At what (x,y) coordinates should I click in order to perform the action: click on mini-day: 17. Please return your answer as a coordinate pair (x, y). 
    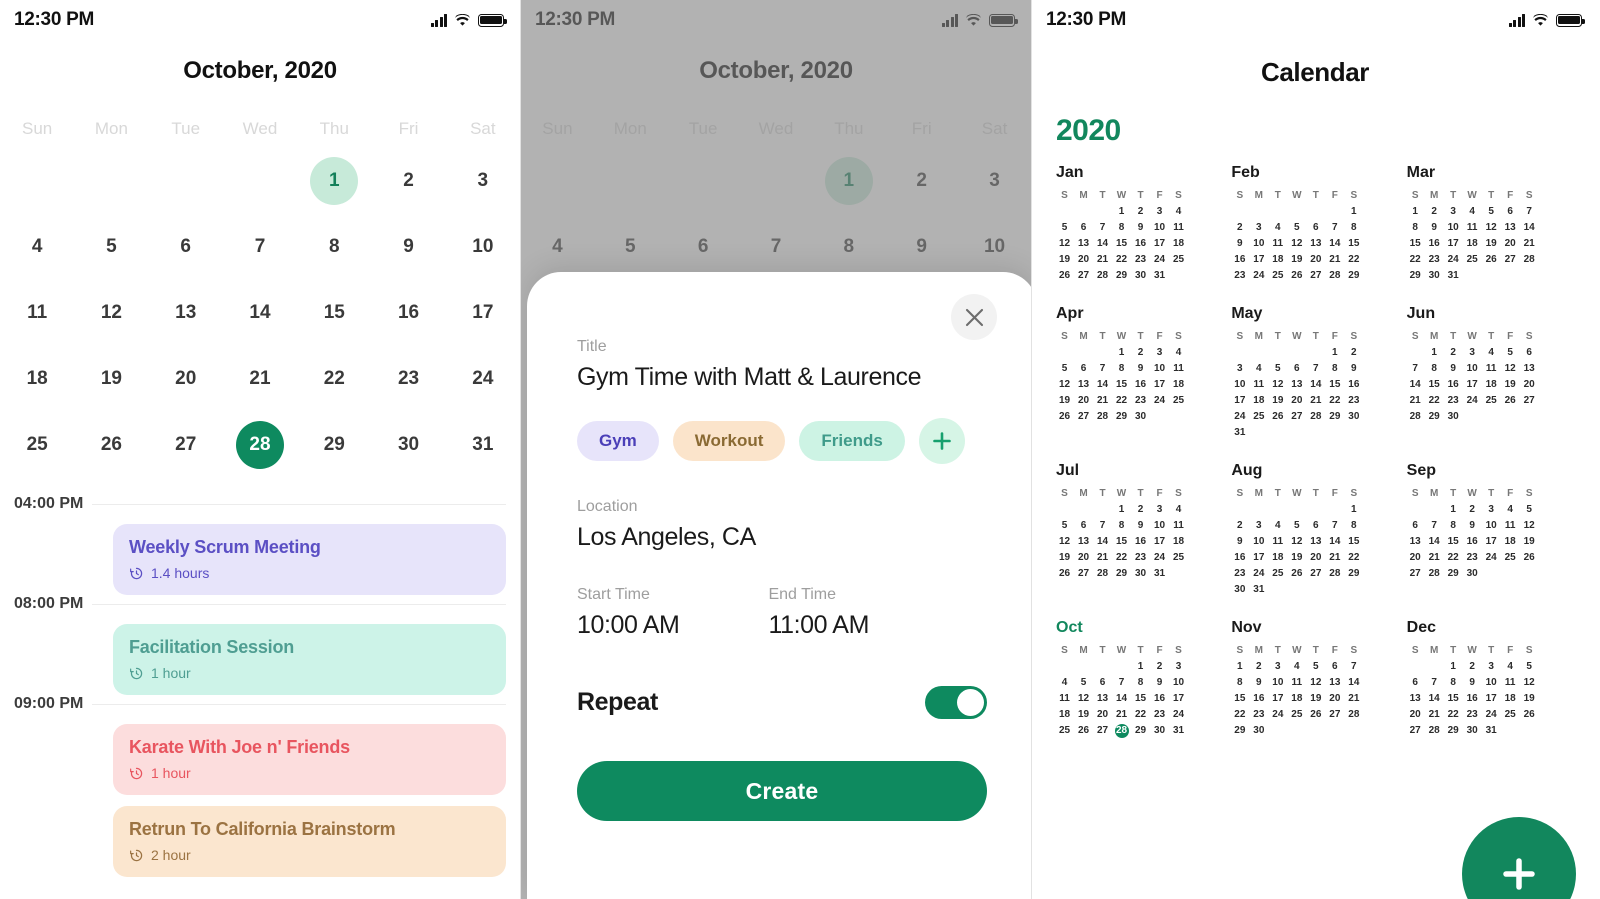
    Looking at the image, I should click on (1178, 699).